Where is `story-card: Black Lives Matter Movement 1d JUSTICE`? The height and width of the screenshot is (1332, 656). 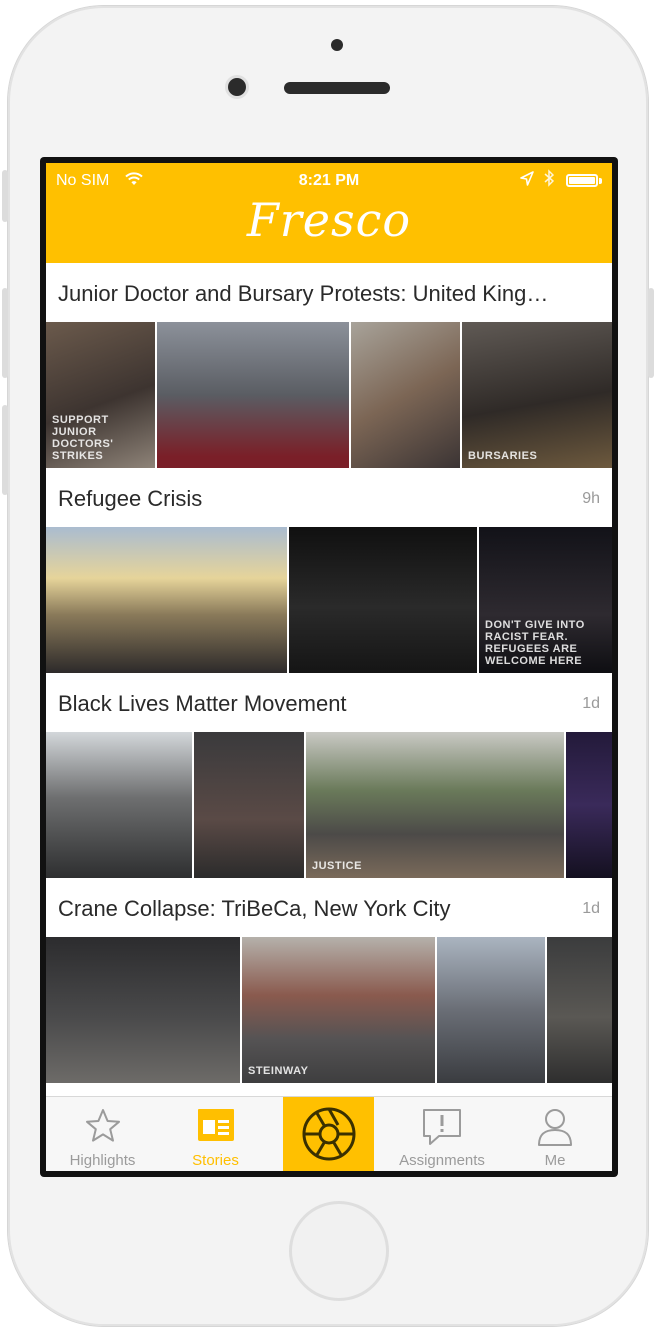
story-card: Black Lives Matter Movement 1d JUSTICE is located at coordinates (329, 775).